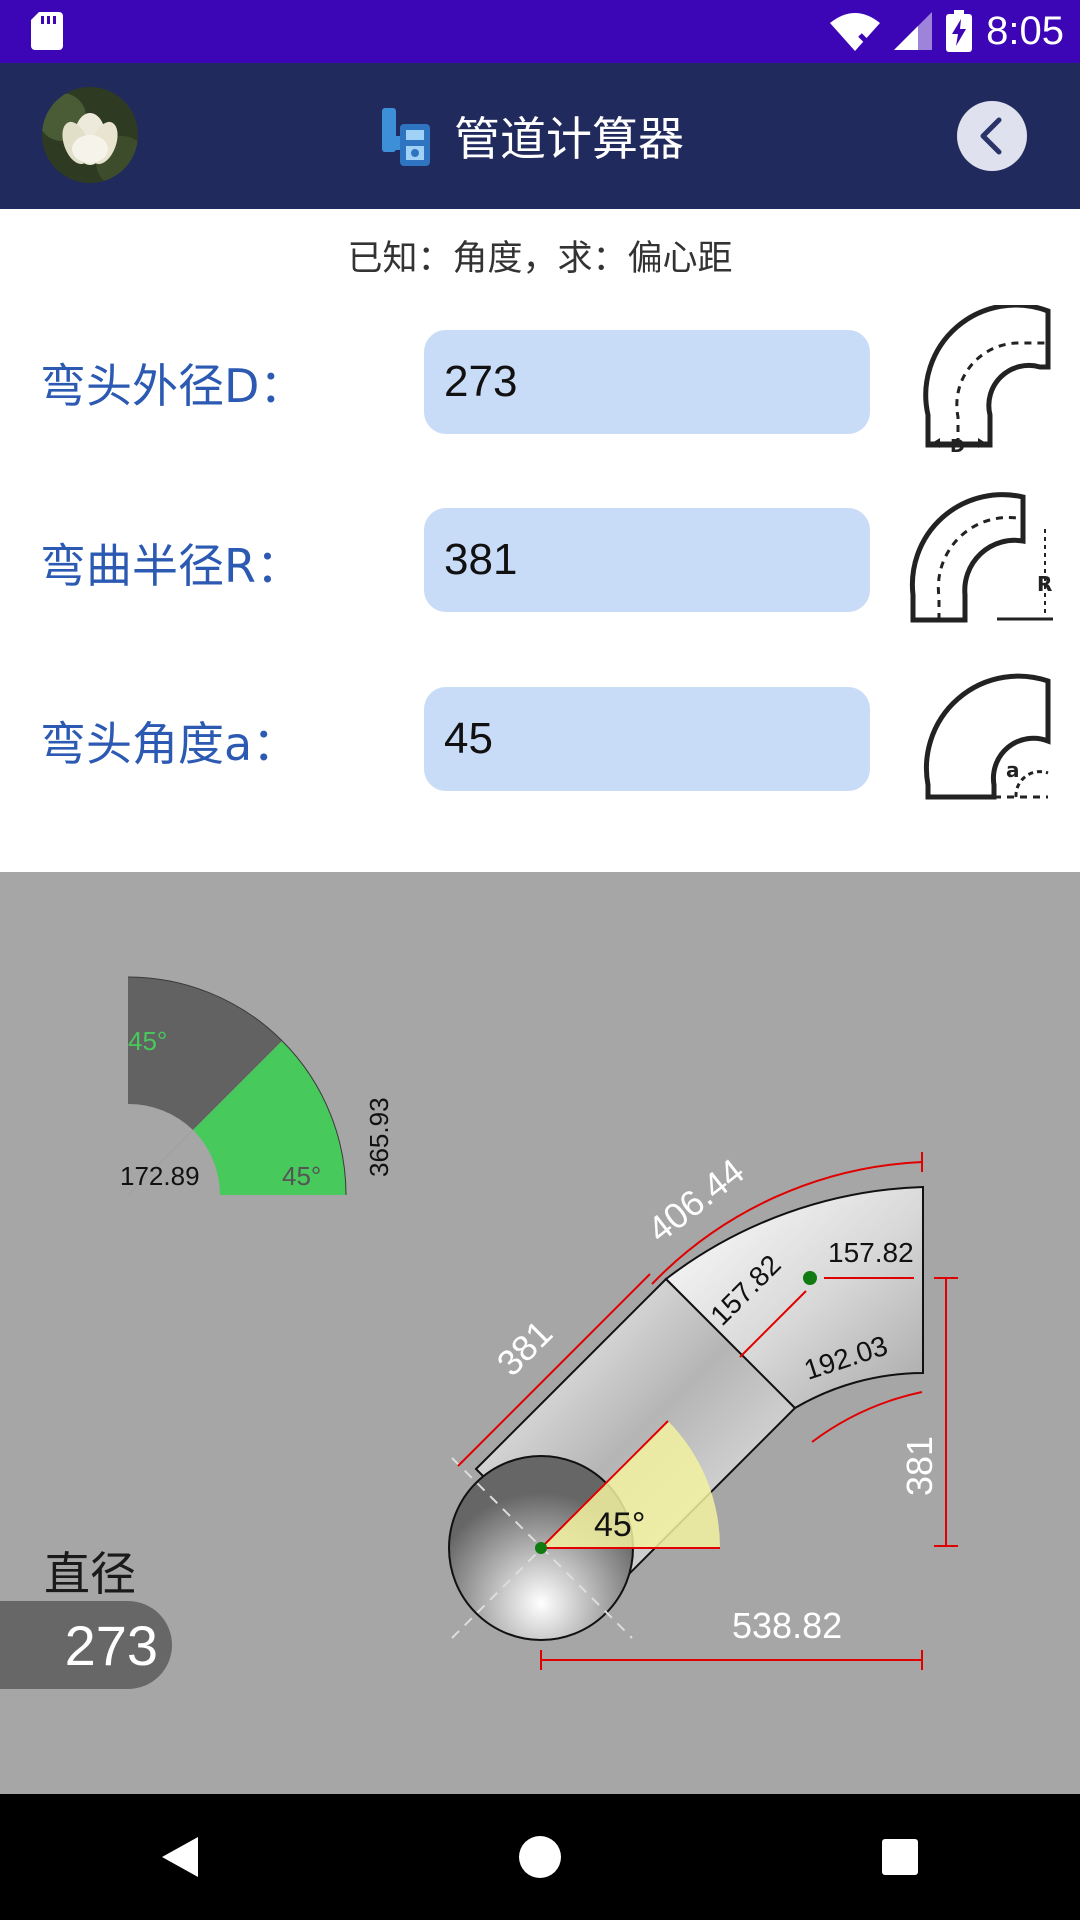  What do you see at coordinates (913, 31) in the screenshot?
I see `signal-icon` at bounding box center [913, 31].